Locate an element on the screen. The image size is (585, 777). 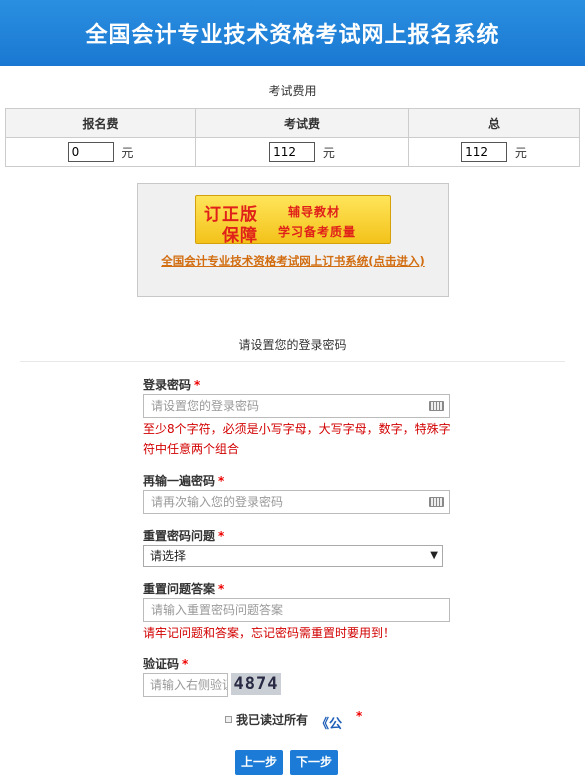
captcha-placeholder: 请输入右侧验证码 is located at coordinates (188, 685).